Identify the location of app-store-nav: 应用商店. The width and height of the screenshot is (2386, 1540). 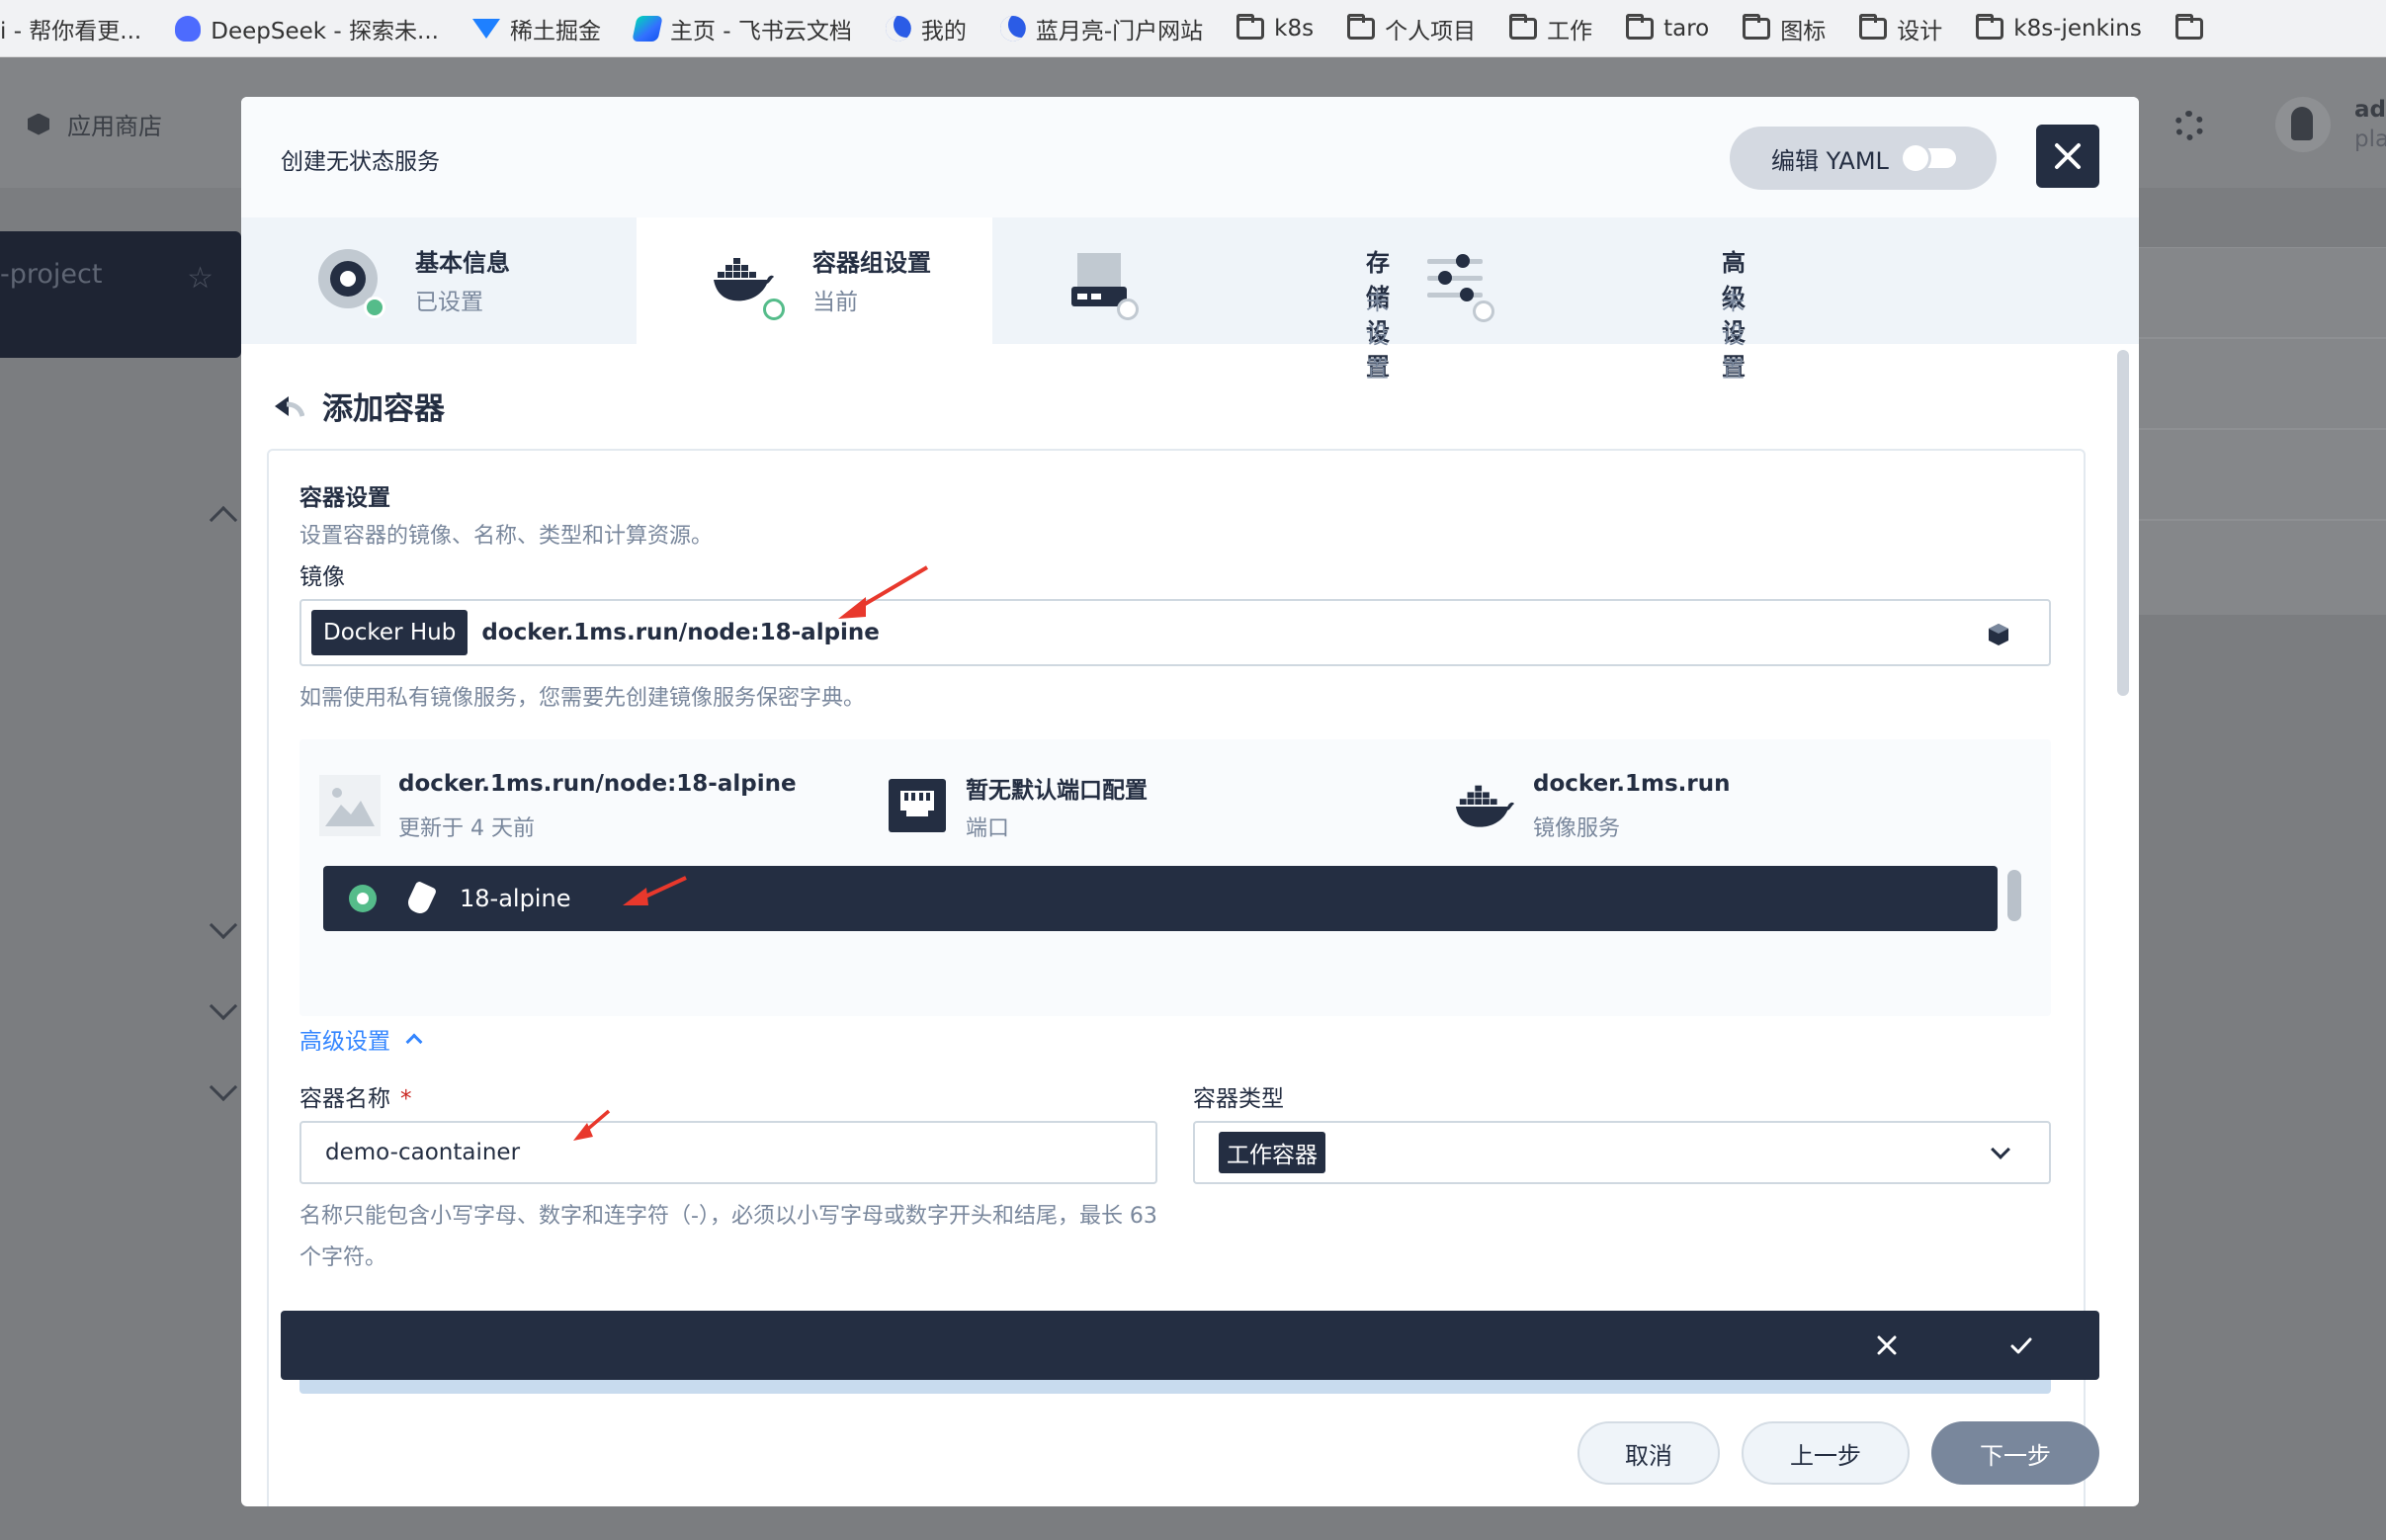
(95, 124).